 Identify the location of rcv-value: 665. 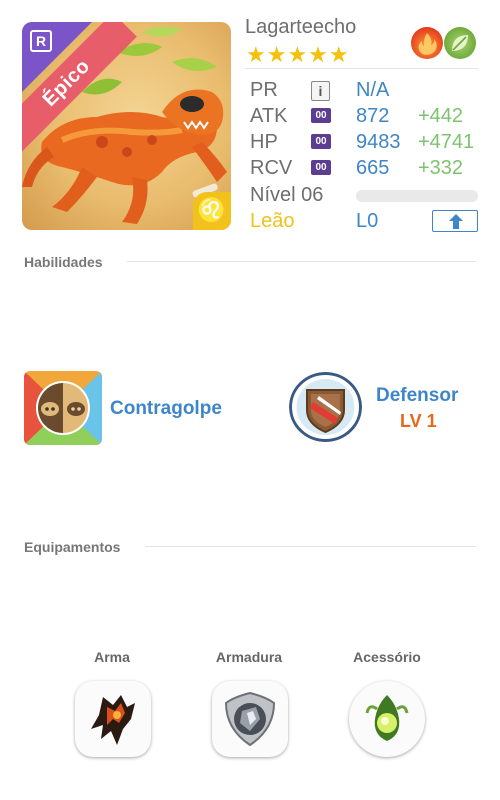
(373, 168).